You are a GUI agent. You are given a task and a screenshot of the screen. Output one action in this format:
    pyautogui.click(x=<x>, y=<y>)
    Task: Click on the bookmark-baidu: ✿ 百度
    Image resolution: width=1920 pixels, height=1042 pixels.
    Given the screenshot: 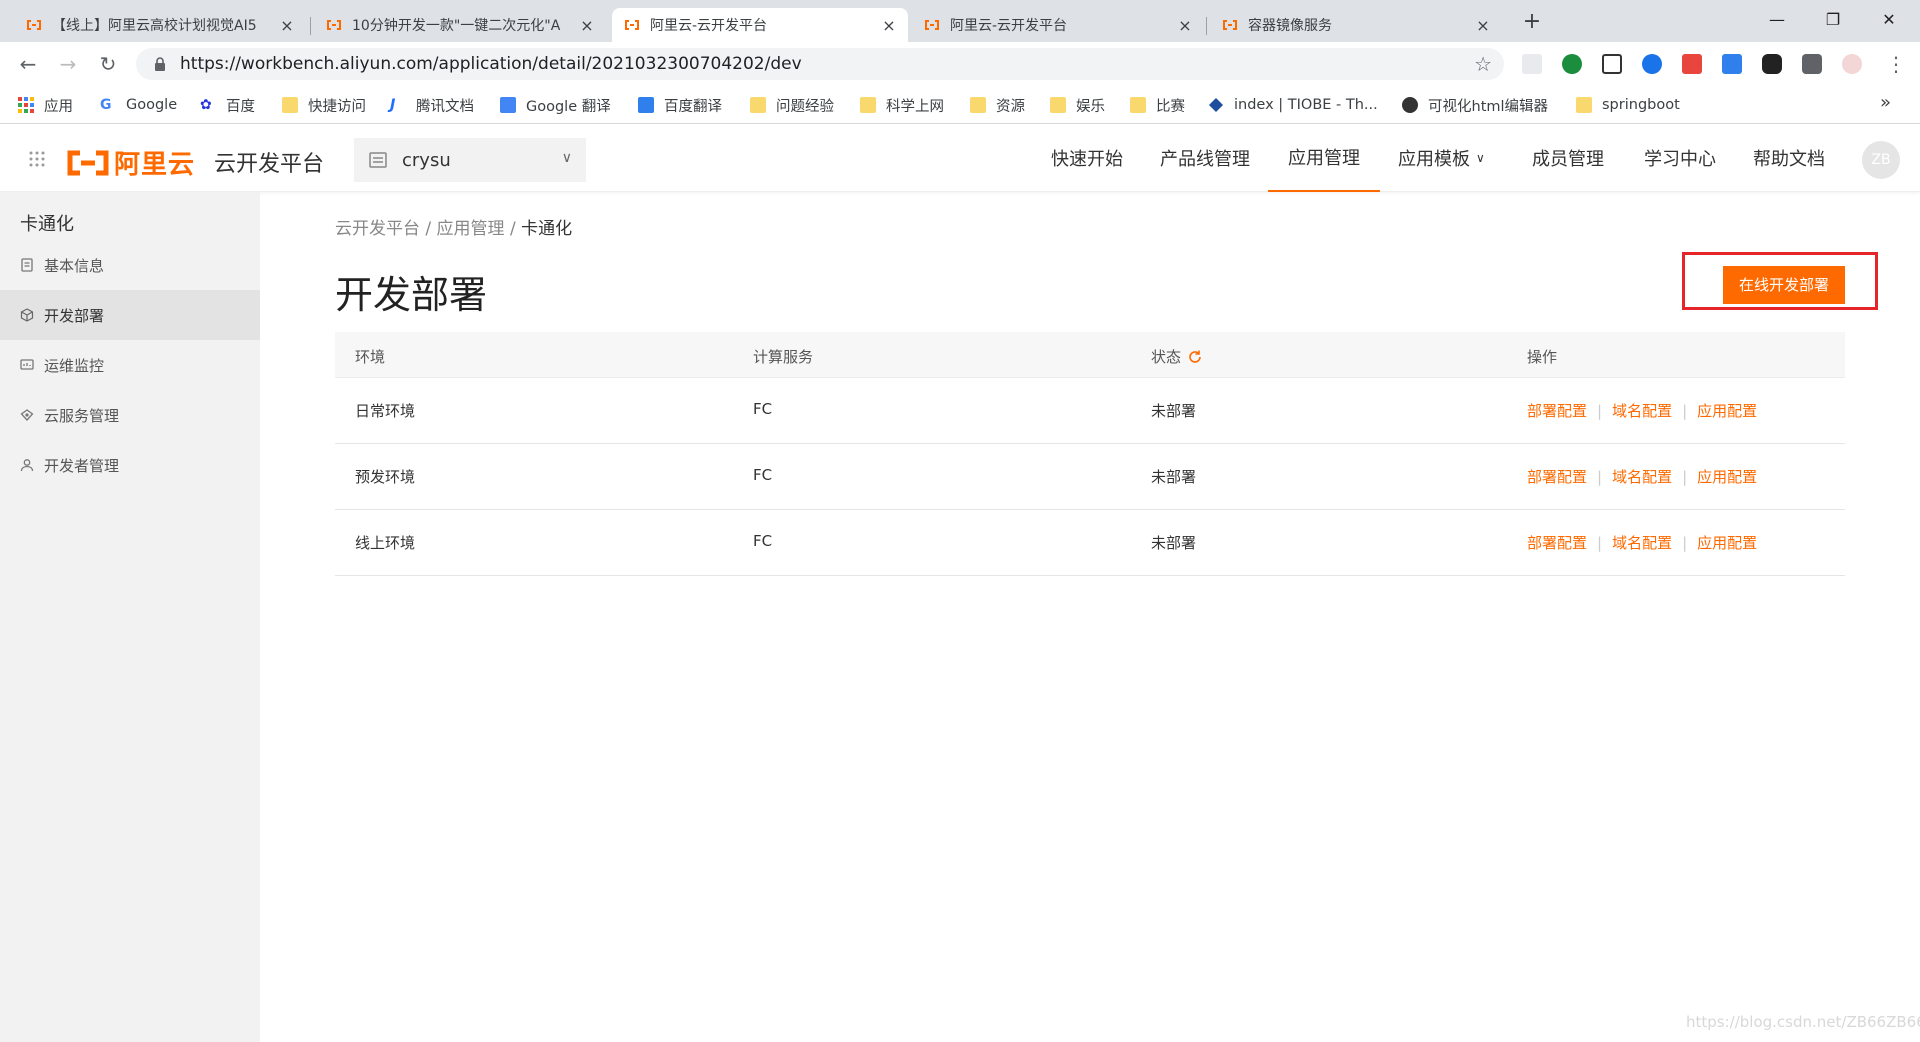 What is the action you would take?
    pyautogui.click(x=227, y=105)
    